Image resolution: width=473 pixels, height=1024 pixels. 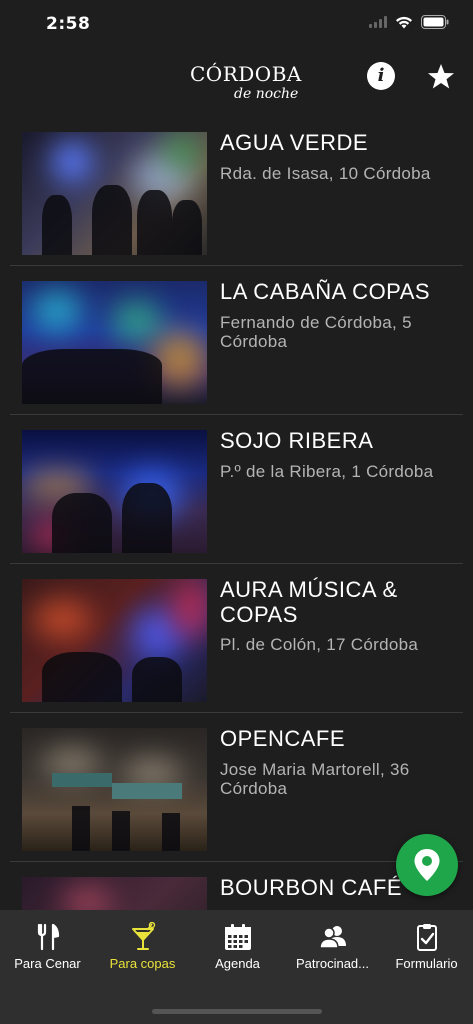 I want to click on app-header: CÓRDOBA de noche i, so click(x=236, y=84).